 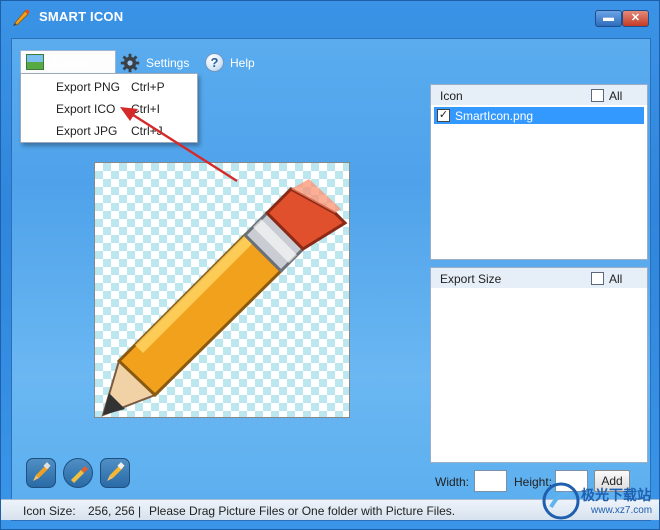 I want to click on file-name: SmartIcon.png, so click(x=494, y=116).